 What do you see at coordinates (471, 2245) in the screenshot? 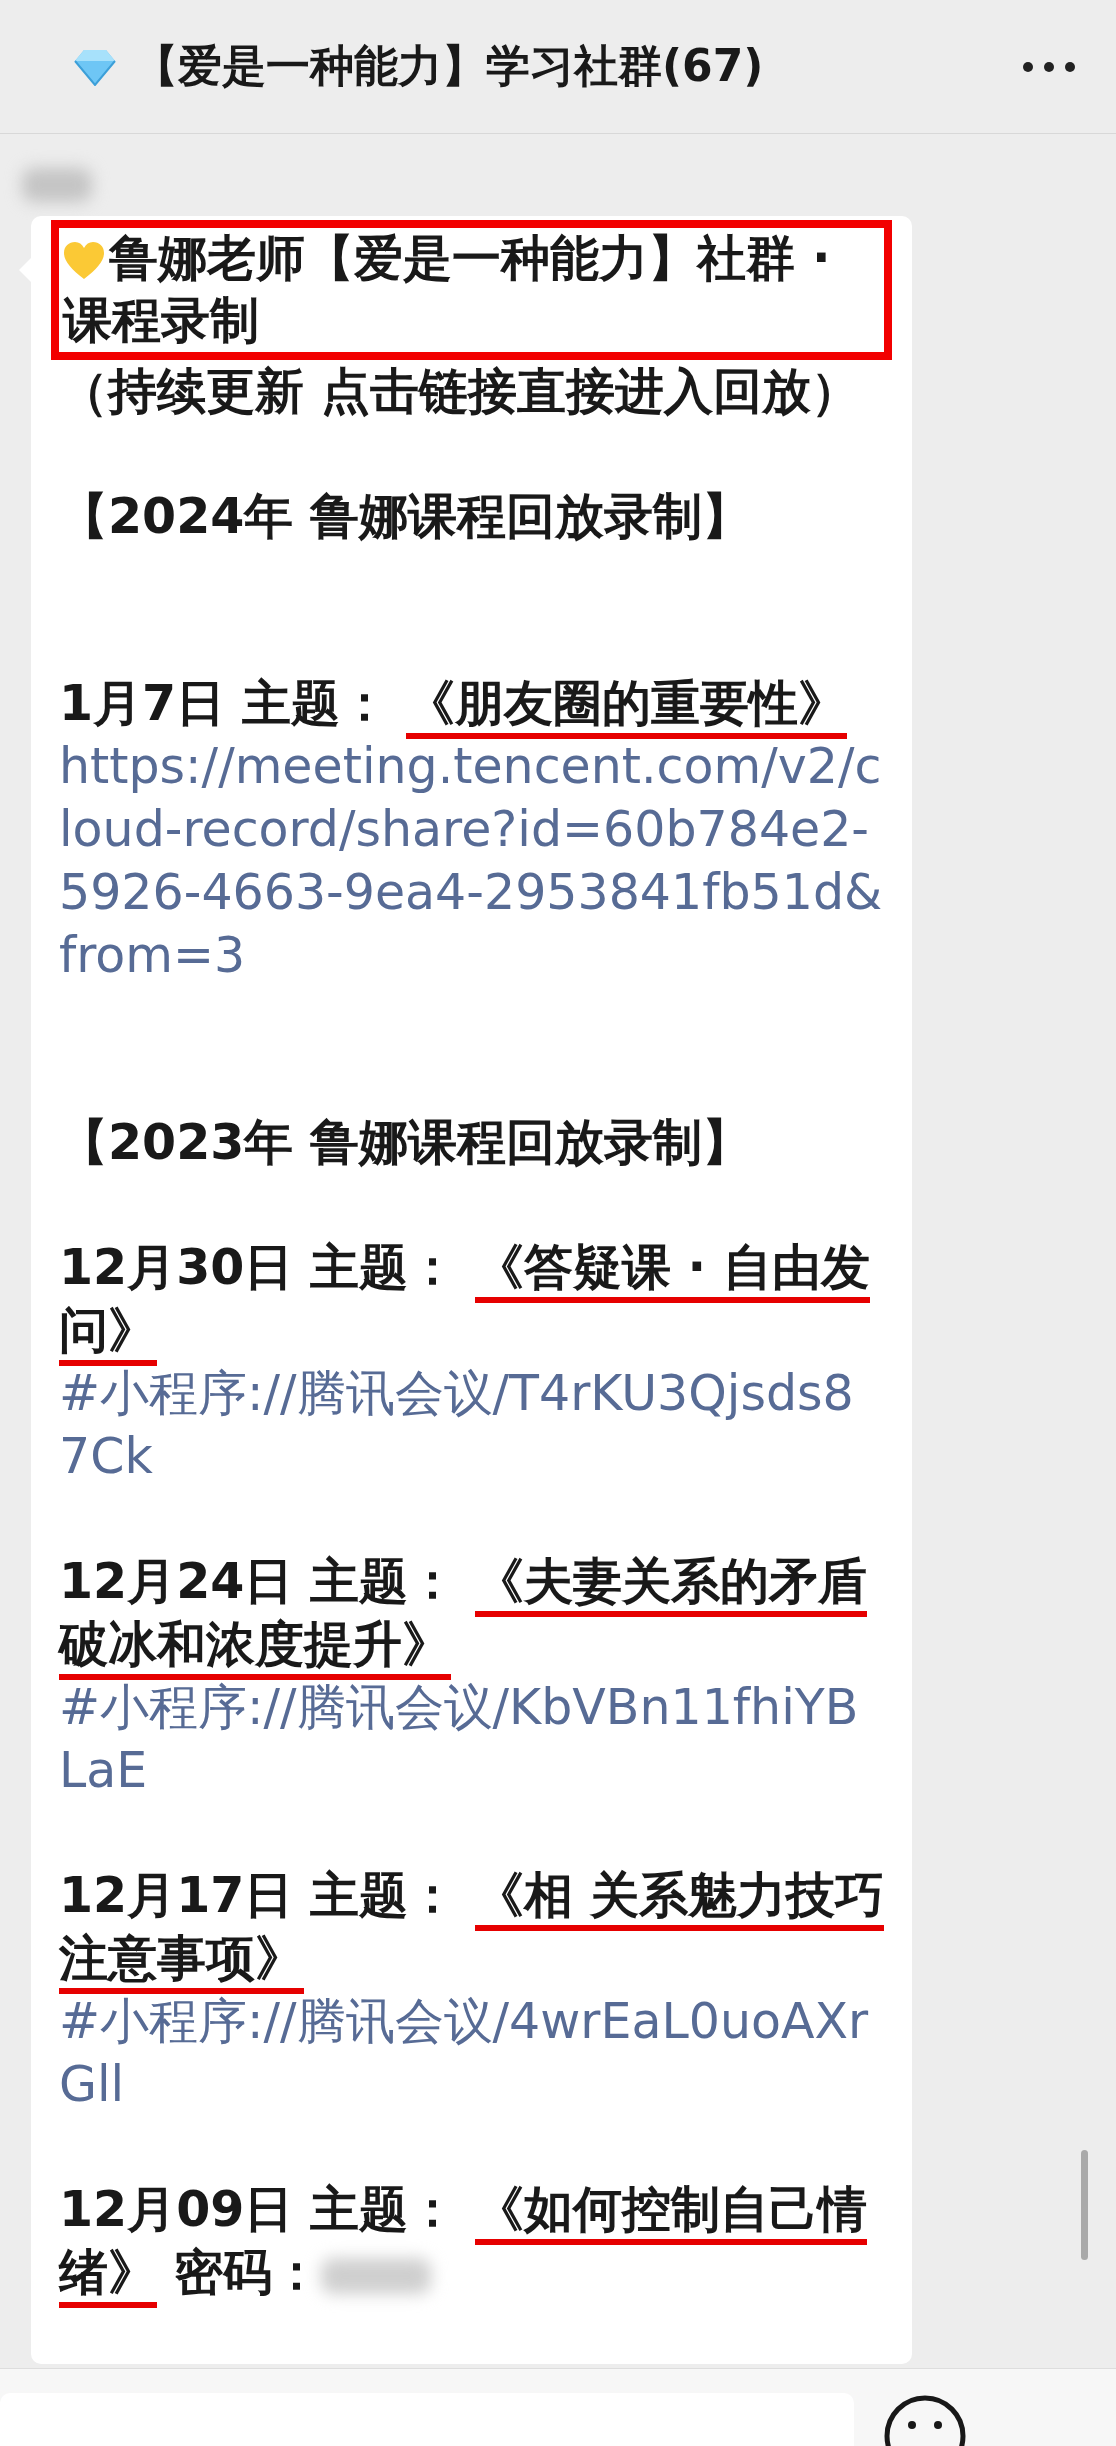
I see `lesson-title: 12月09日 主题： 《如何控制自己情绪》 密码：` at bounding box center [471, 2245].